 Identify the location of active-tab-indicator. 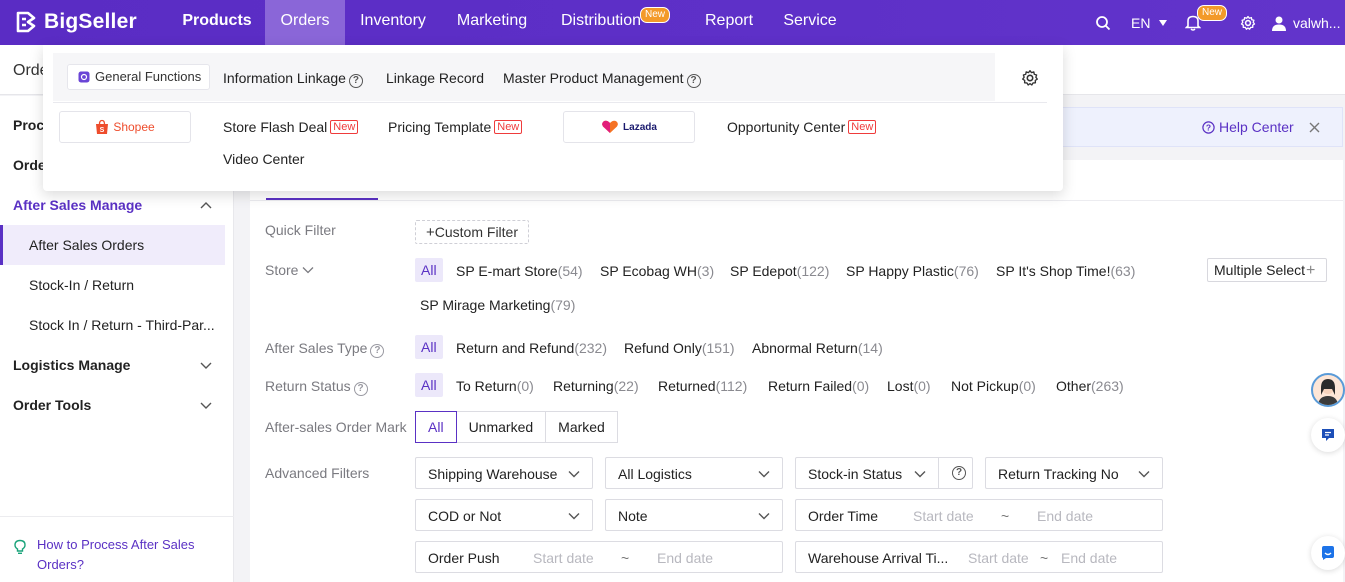
(322, 199).